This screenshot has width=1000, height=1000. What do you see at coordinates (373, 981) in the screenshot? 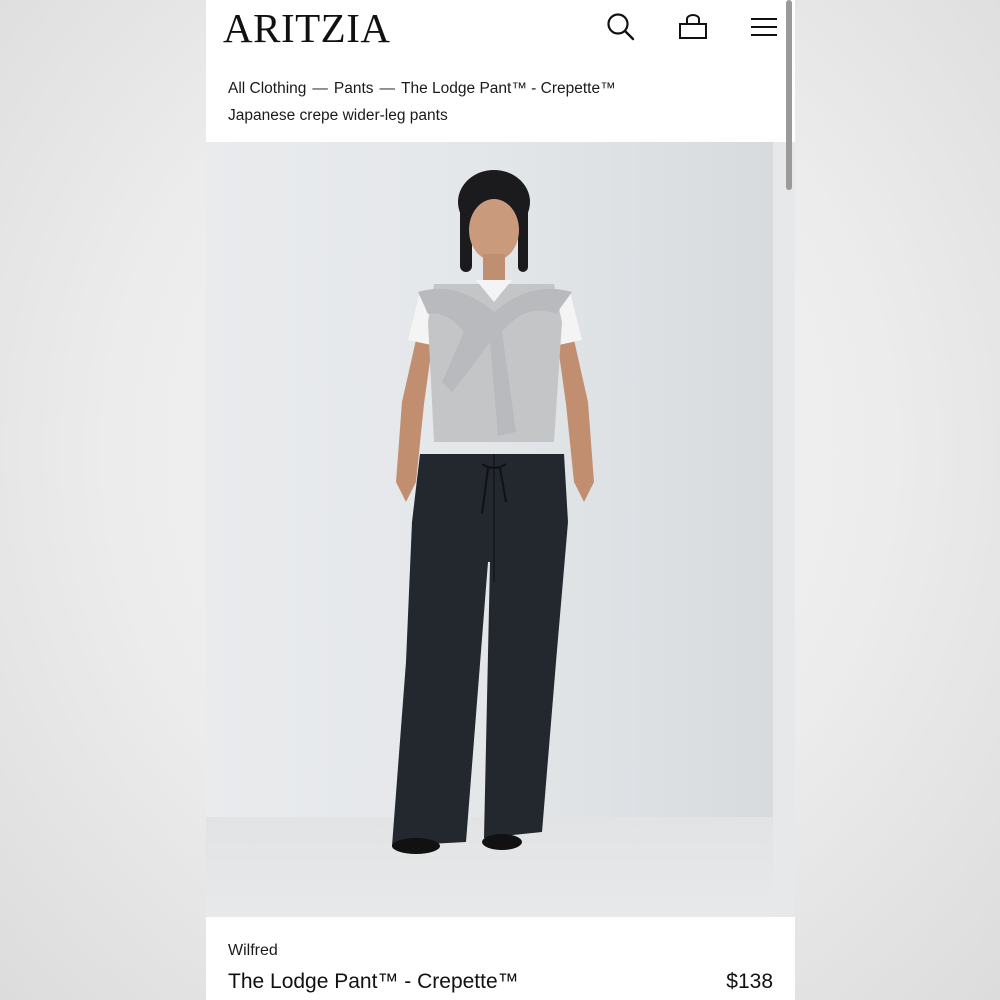
I see `product-name: The Lodge Pant™ - Crepette™` at bounding box center [373, 981].